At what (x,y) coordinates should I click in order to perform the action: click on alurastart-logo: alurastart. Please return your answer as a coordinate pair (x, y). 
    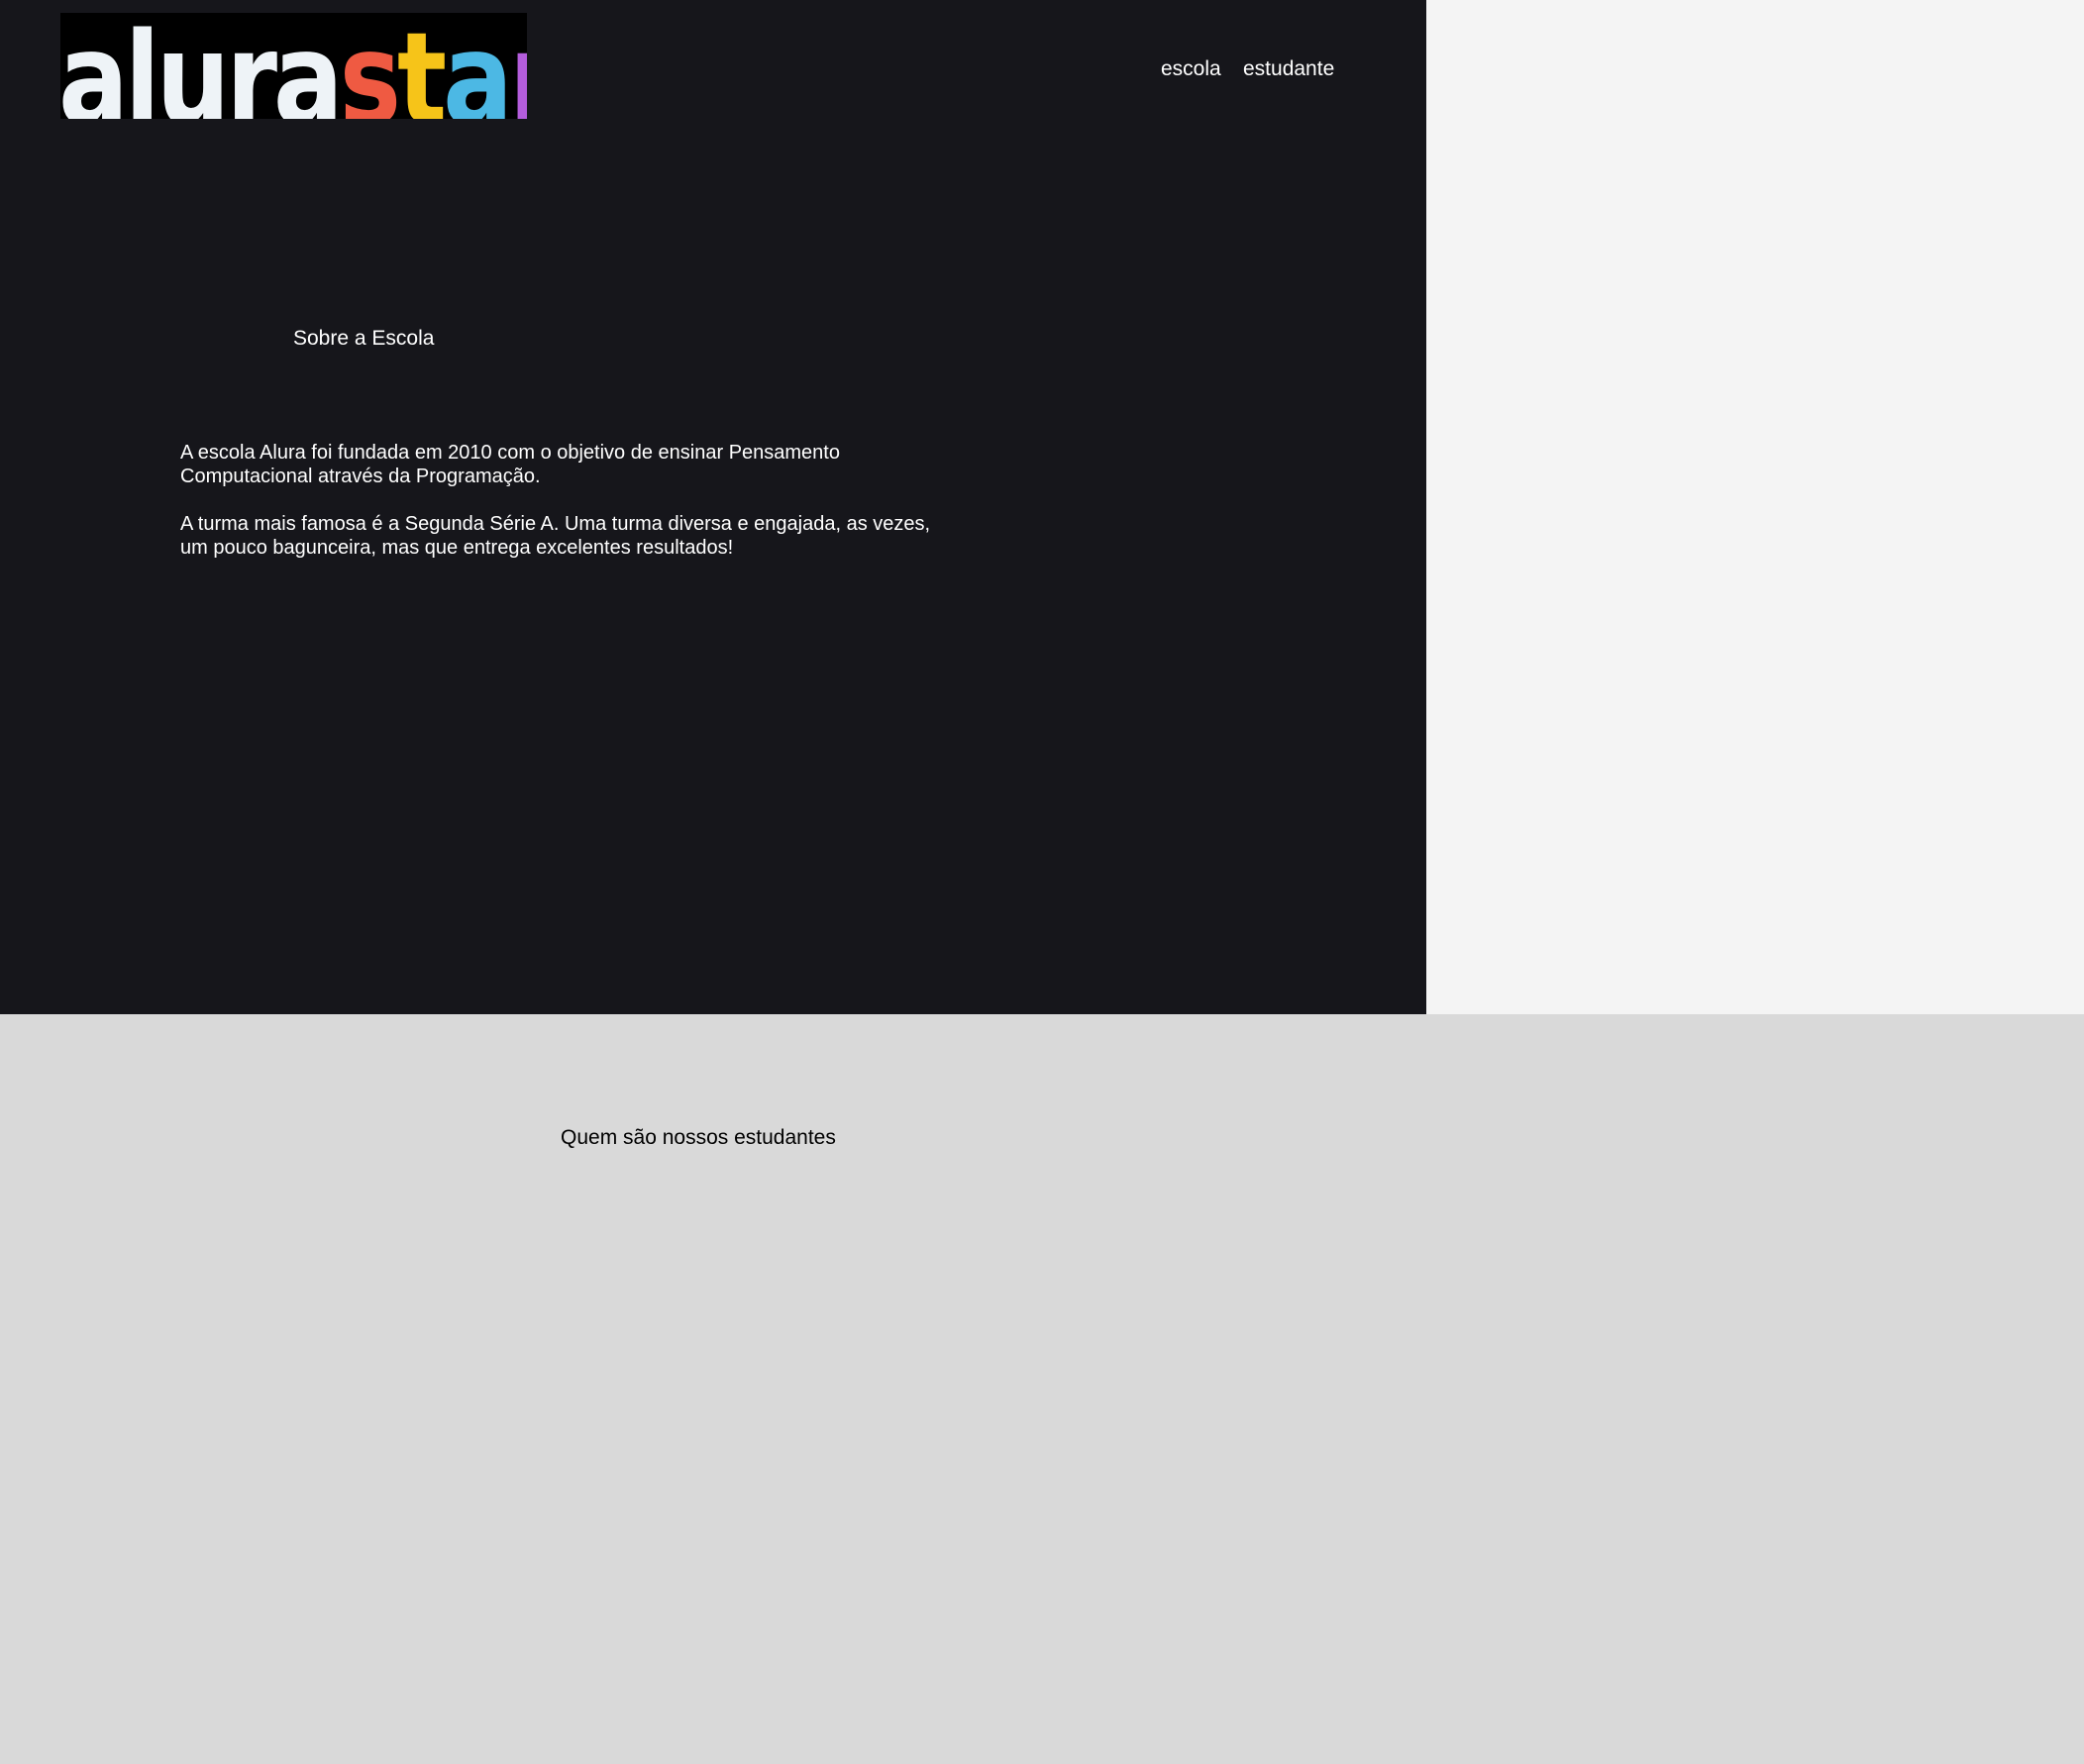
    Looking at the image, I should click on (293, 66).